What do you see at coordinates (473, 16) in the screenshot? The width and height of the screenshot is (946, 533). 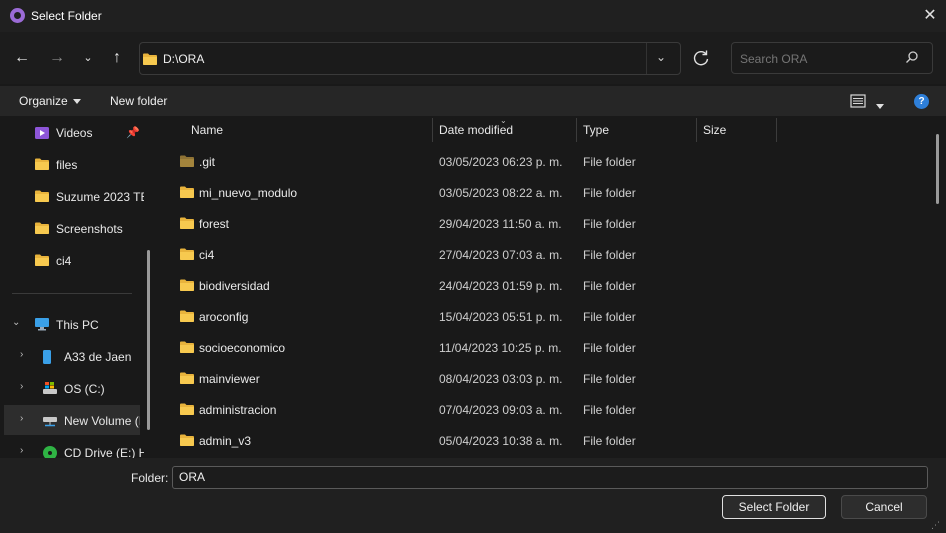 I see `title-bar` at bounding box center [473, 16].